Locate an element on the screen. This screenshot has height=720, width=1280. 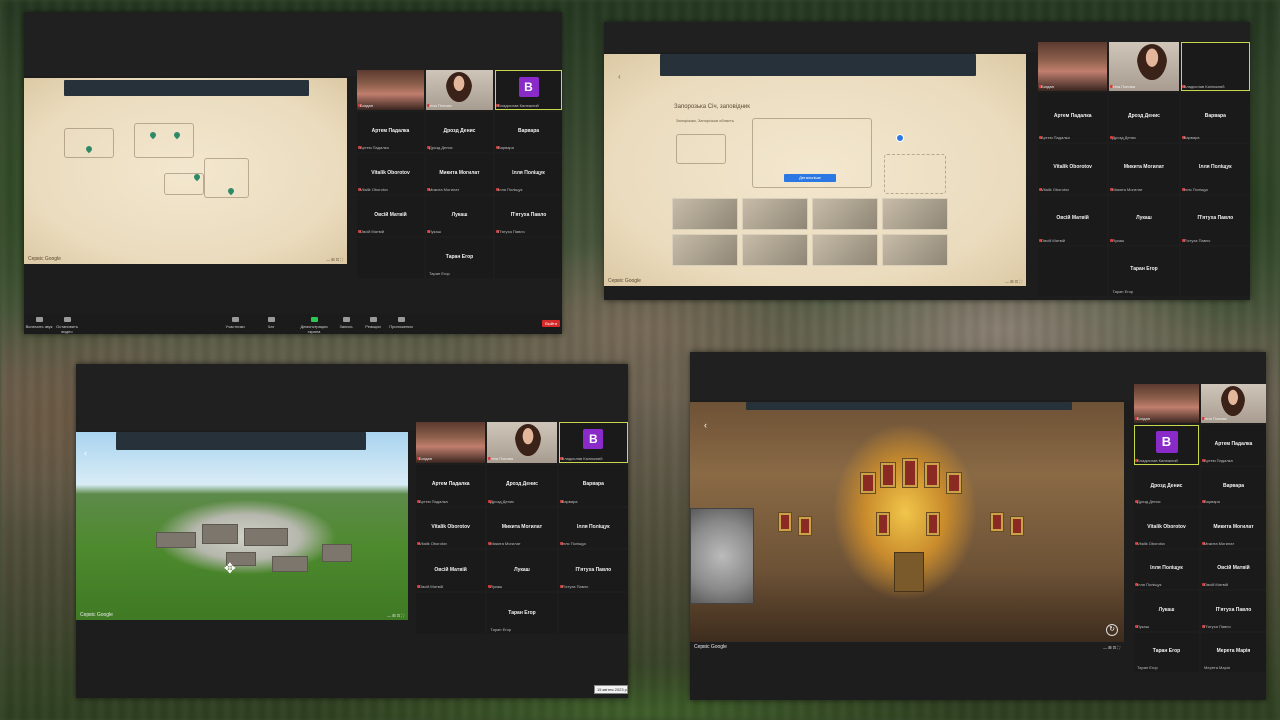
compass-icon: ↻ is located at coordinates (1112, 630).